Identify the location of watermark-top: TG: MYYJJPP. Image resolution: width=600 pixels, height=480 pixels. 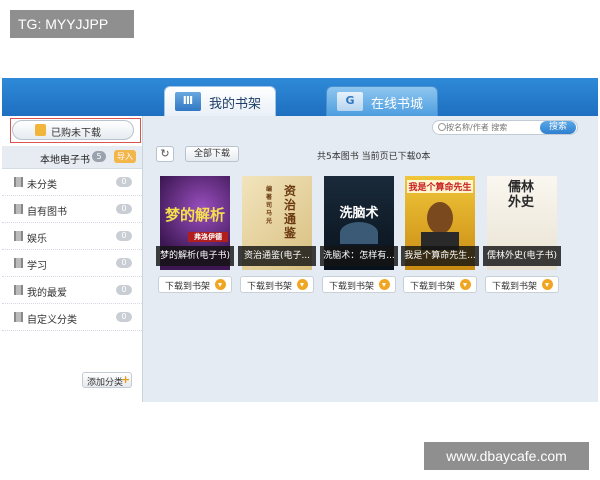
(72, 24).